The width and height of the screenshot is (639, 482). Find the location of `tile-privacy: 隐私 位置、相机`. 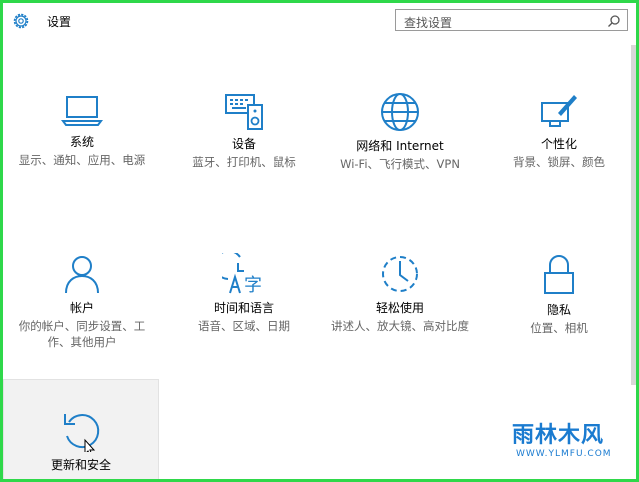

tile-privacy: 隐私 位置、相机 is located at coordinates (559, 294).